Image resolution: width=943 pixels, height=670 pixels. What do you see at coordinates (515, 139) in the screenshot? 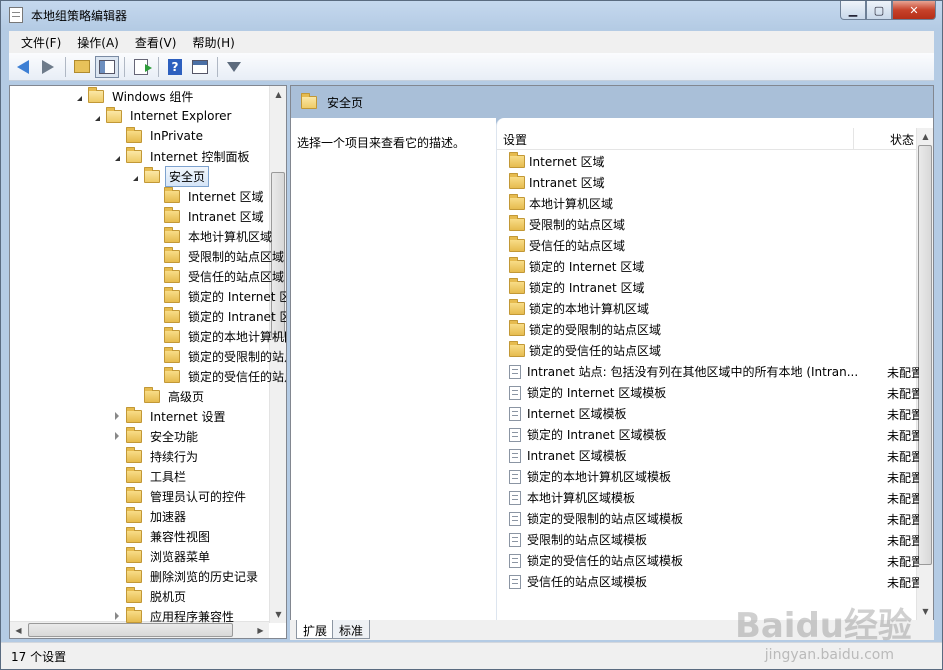
I see `column-header-setting: 设置` at bounding box center [515, 139].